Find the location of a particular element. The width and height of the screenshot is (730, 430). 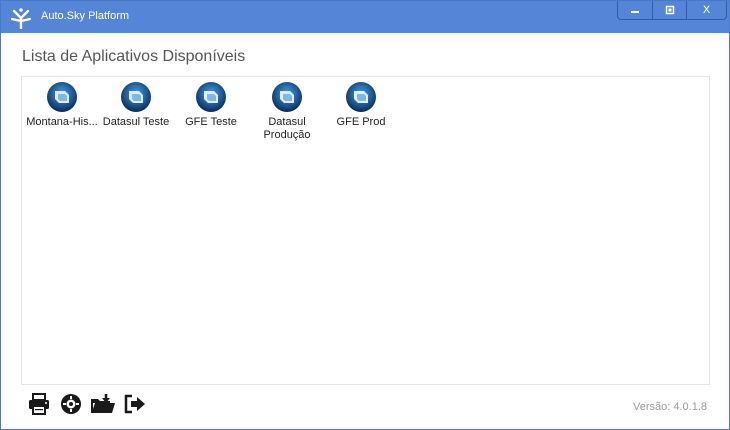

version-label: Versão: 4.0.1.8 is located at coordinates (670, 407).